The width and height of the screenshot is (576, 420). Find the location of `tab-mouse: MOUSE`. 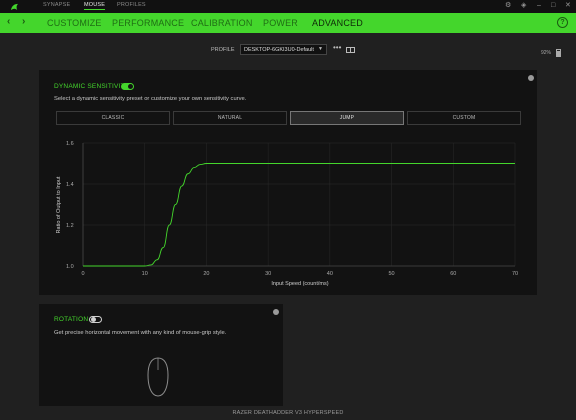

tab-mouse: MOUSE is located at coordinates (95, 6).